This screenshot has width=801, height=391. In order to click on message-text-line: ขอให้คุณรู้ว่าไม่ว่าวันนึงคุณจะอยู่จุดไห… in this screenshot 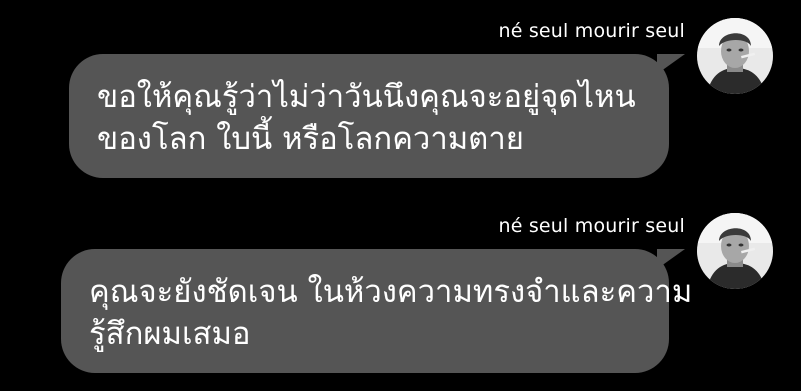, I will do `click(366, 97)`.